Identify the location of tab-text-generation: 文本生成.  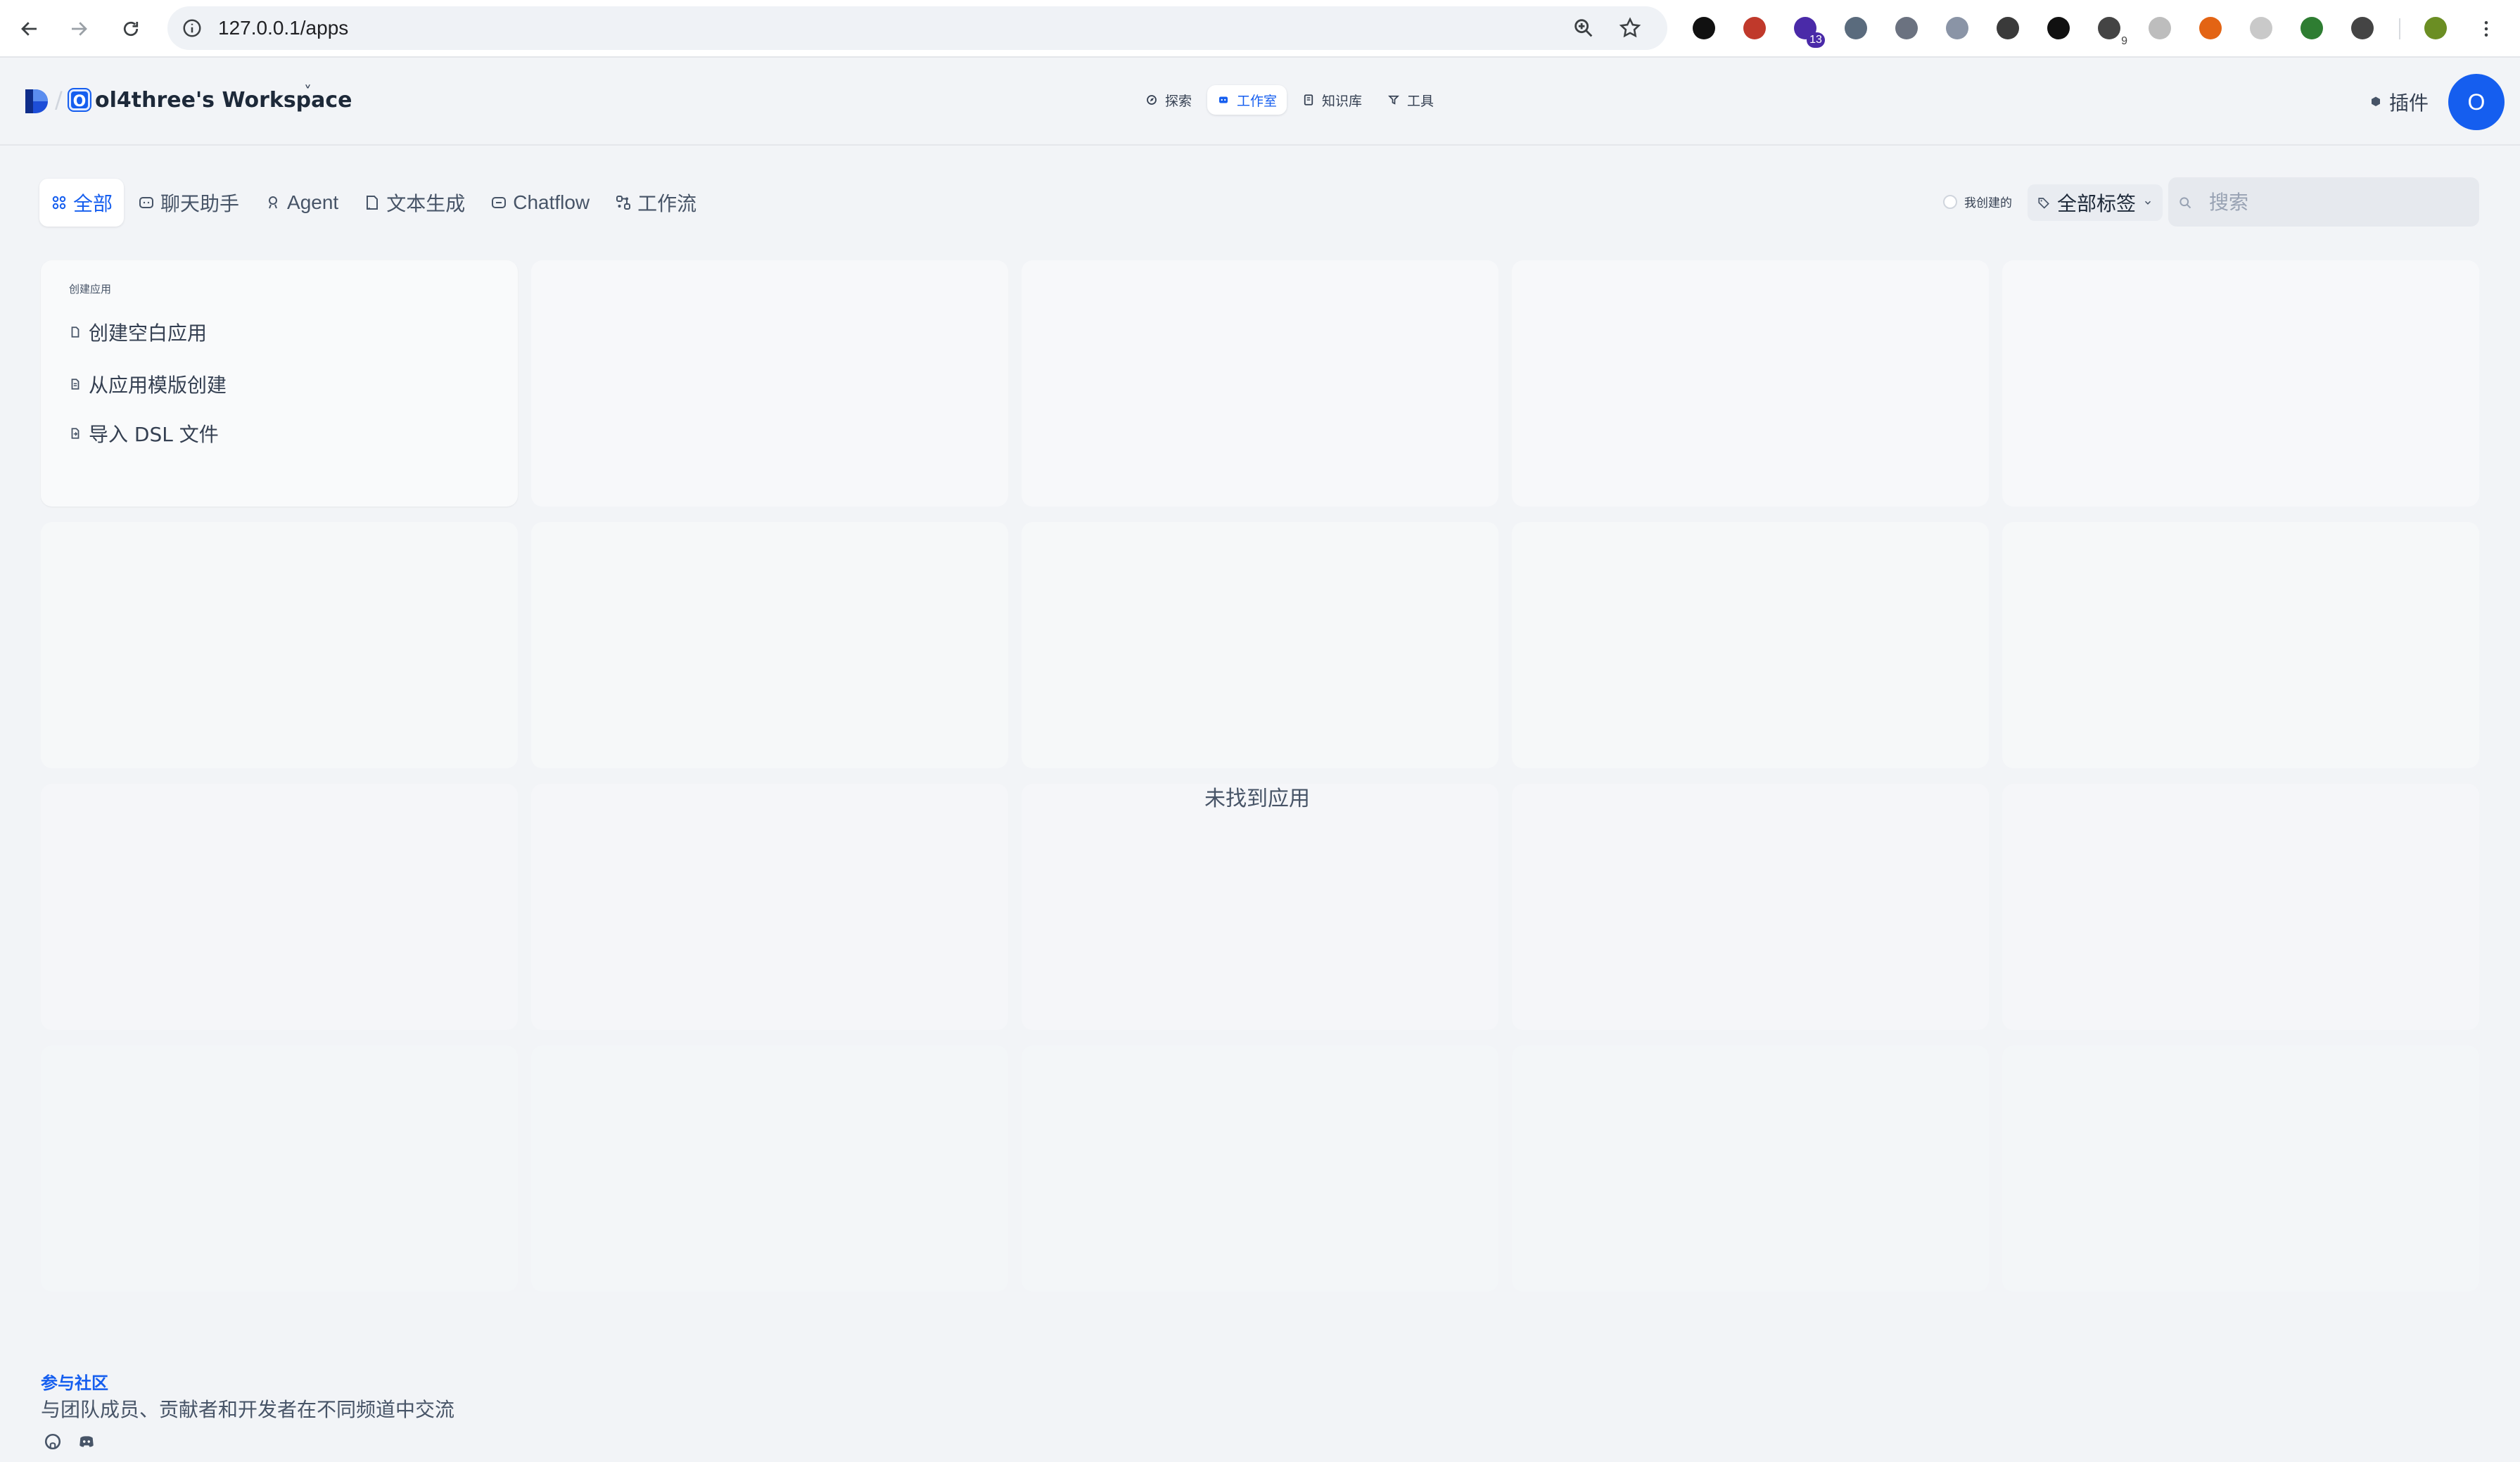
(414, 203).